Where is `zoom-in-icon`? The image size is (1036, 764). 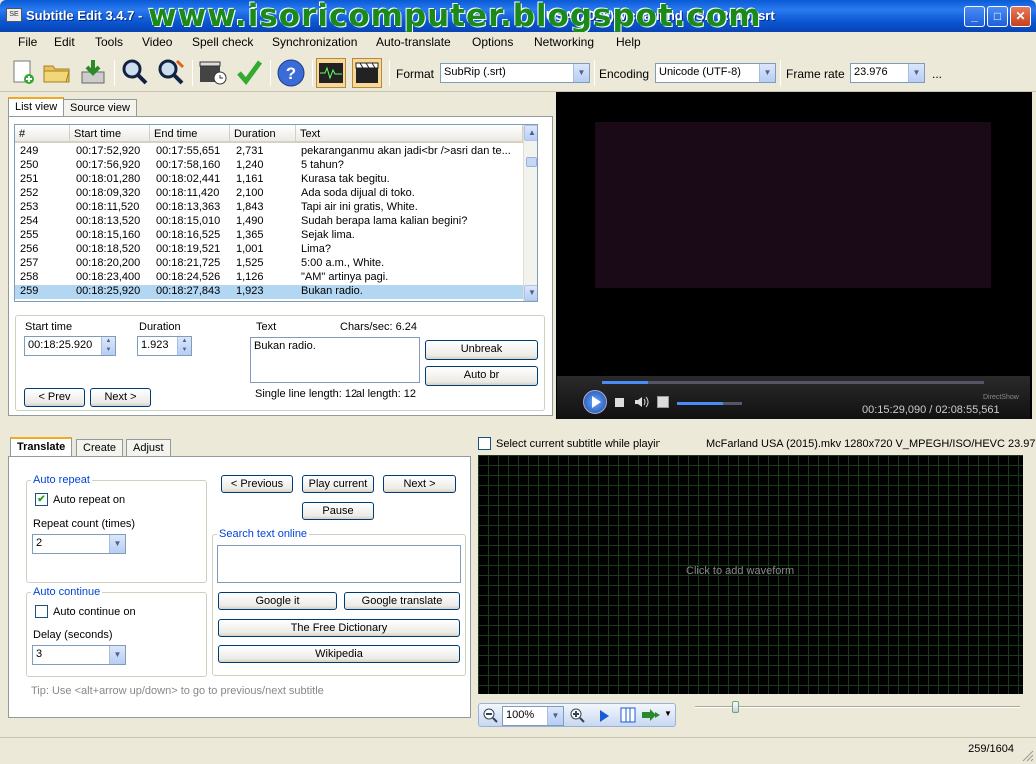 zoom-in-icon is located at coordinates (577, 716).